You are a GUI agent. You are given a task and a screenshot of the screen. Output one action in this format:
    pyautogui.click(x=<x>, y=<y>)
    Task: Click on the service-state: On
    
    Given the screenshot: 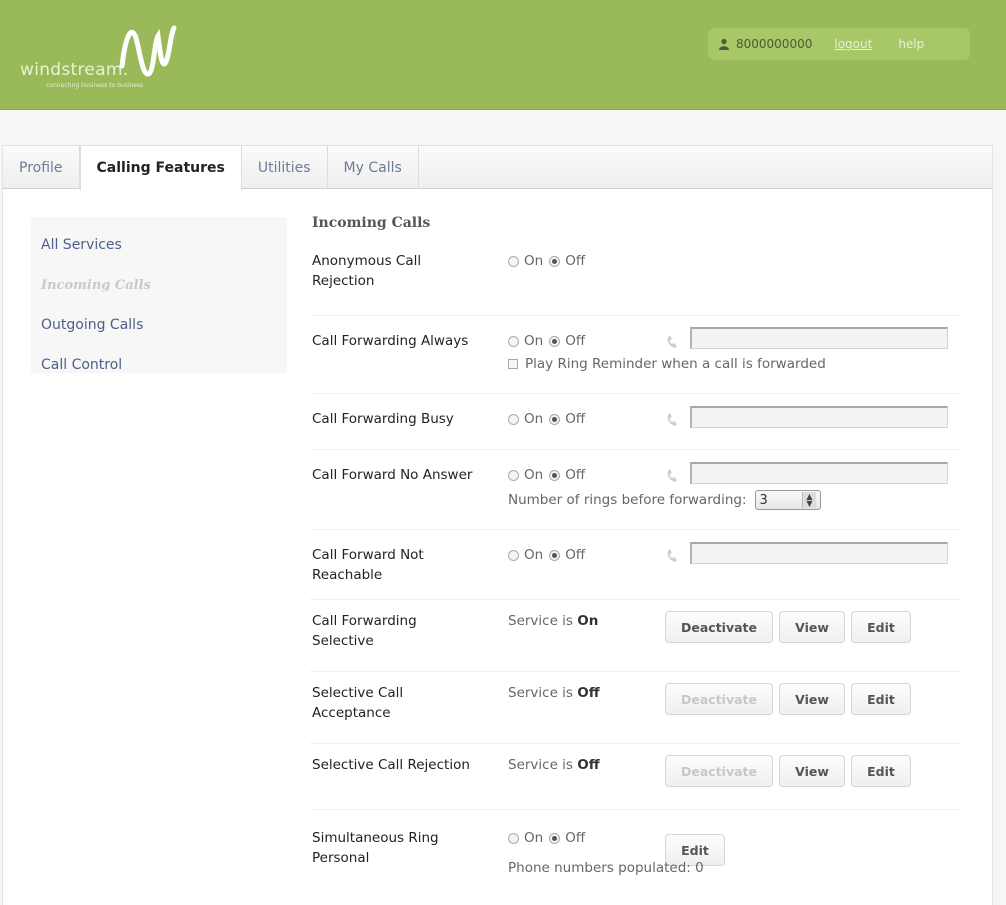 What is the action you would take?
    pyautogui.click(x=588, y=621)
    